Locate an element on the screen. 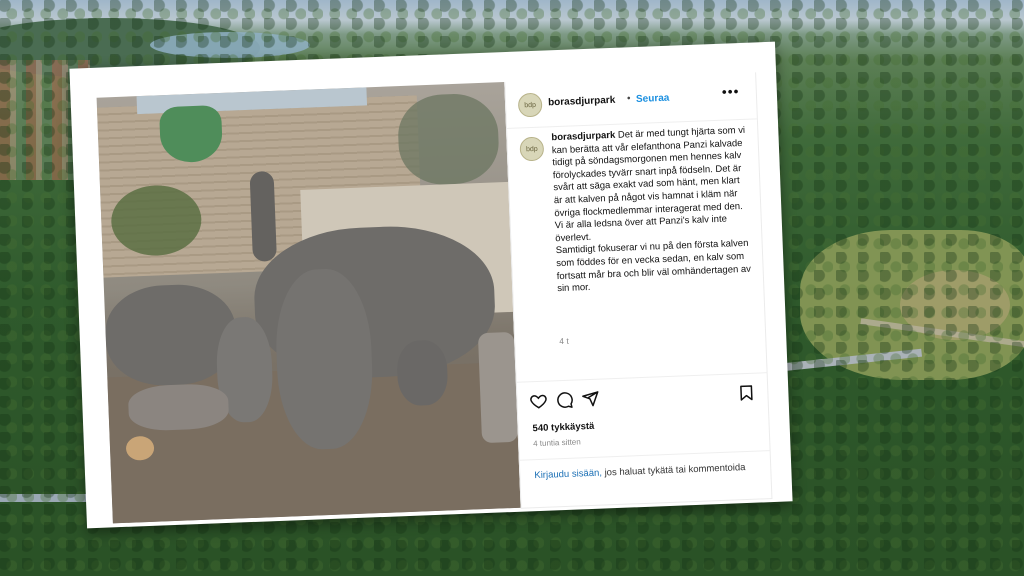 The height and width of the screenshot is (576, 1024). share-icon is located at coordinates (590, 399).